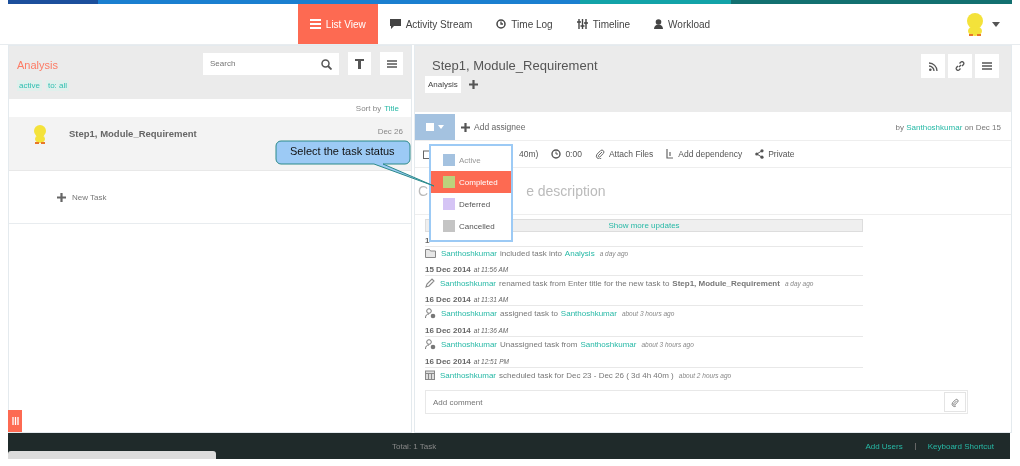  I want to click on activity-text: scheduled task for Dec 23 - Dec 26 ( 3d 4h 40m ), so click(586, 375).